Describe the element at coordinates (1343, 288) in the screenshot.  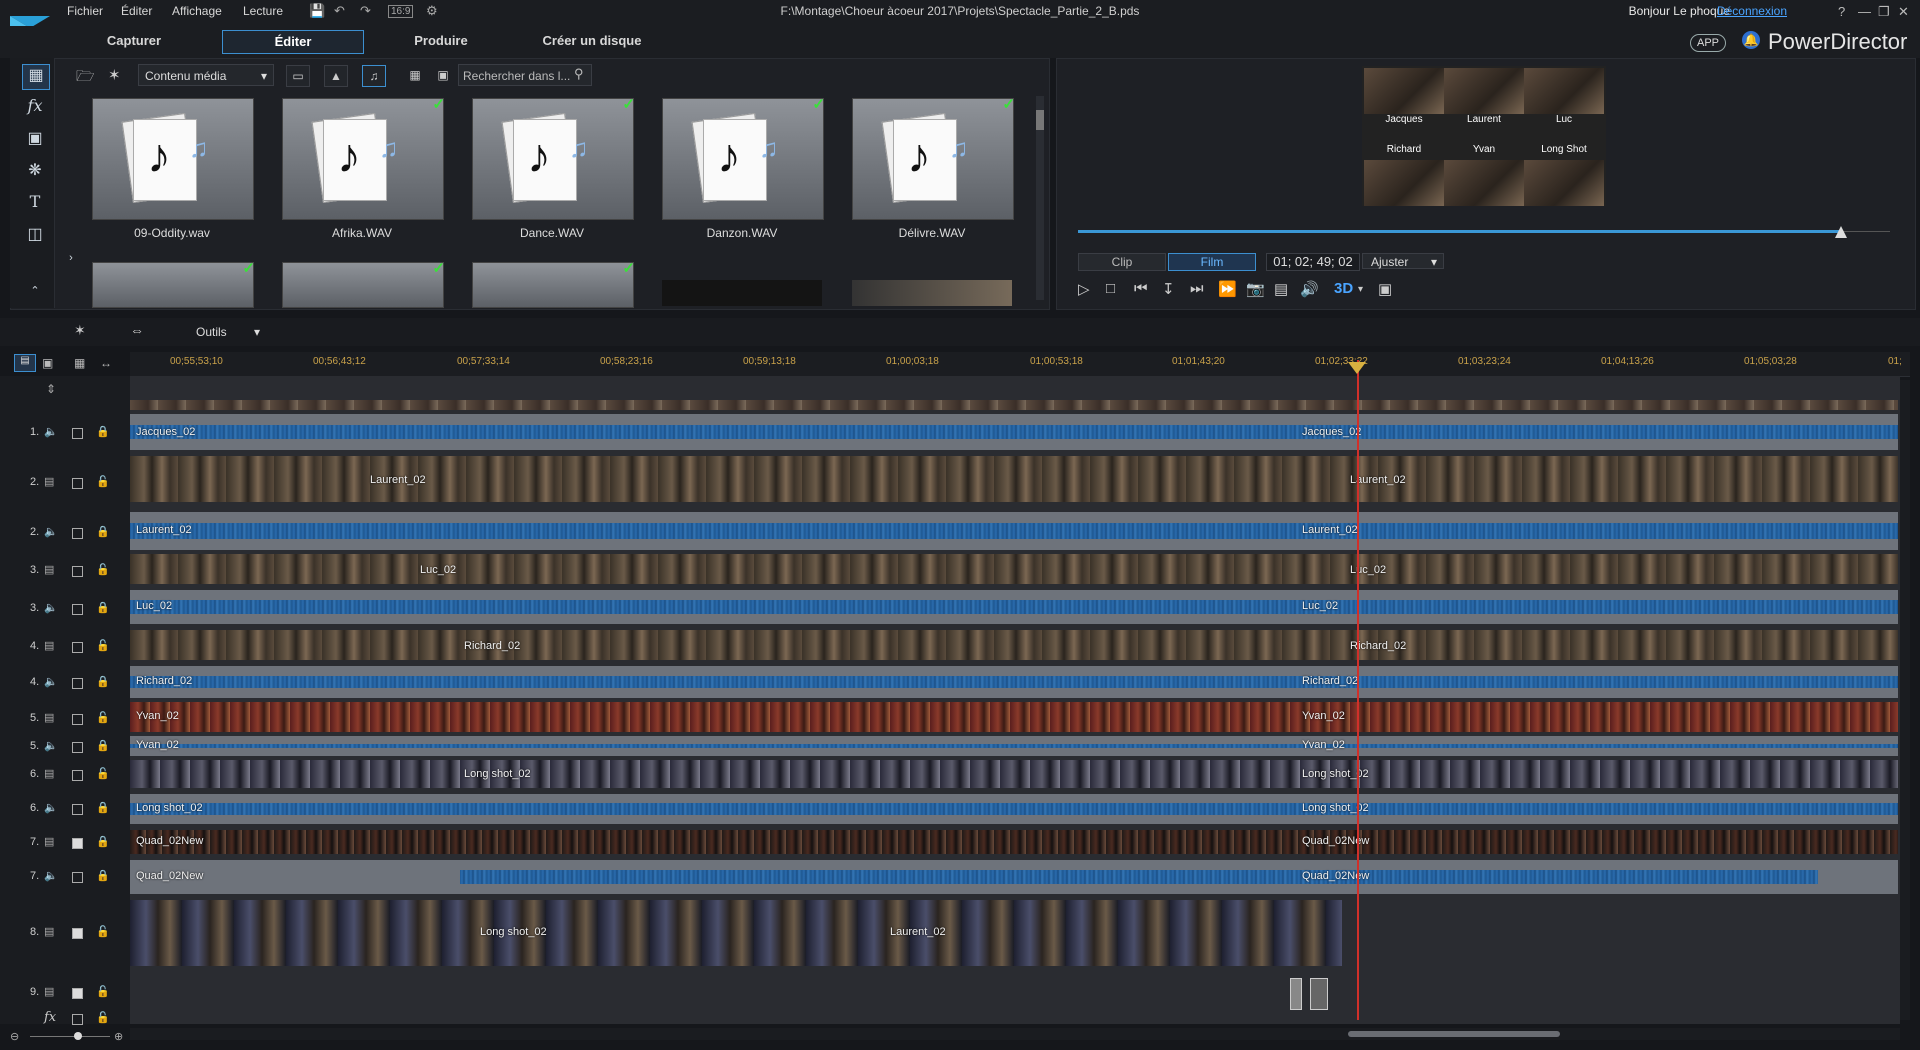
I see `3d-toggle: 3D` at that location.